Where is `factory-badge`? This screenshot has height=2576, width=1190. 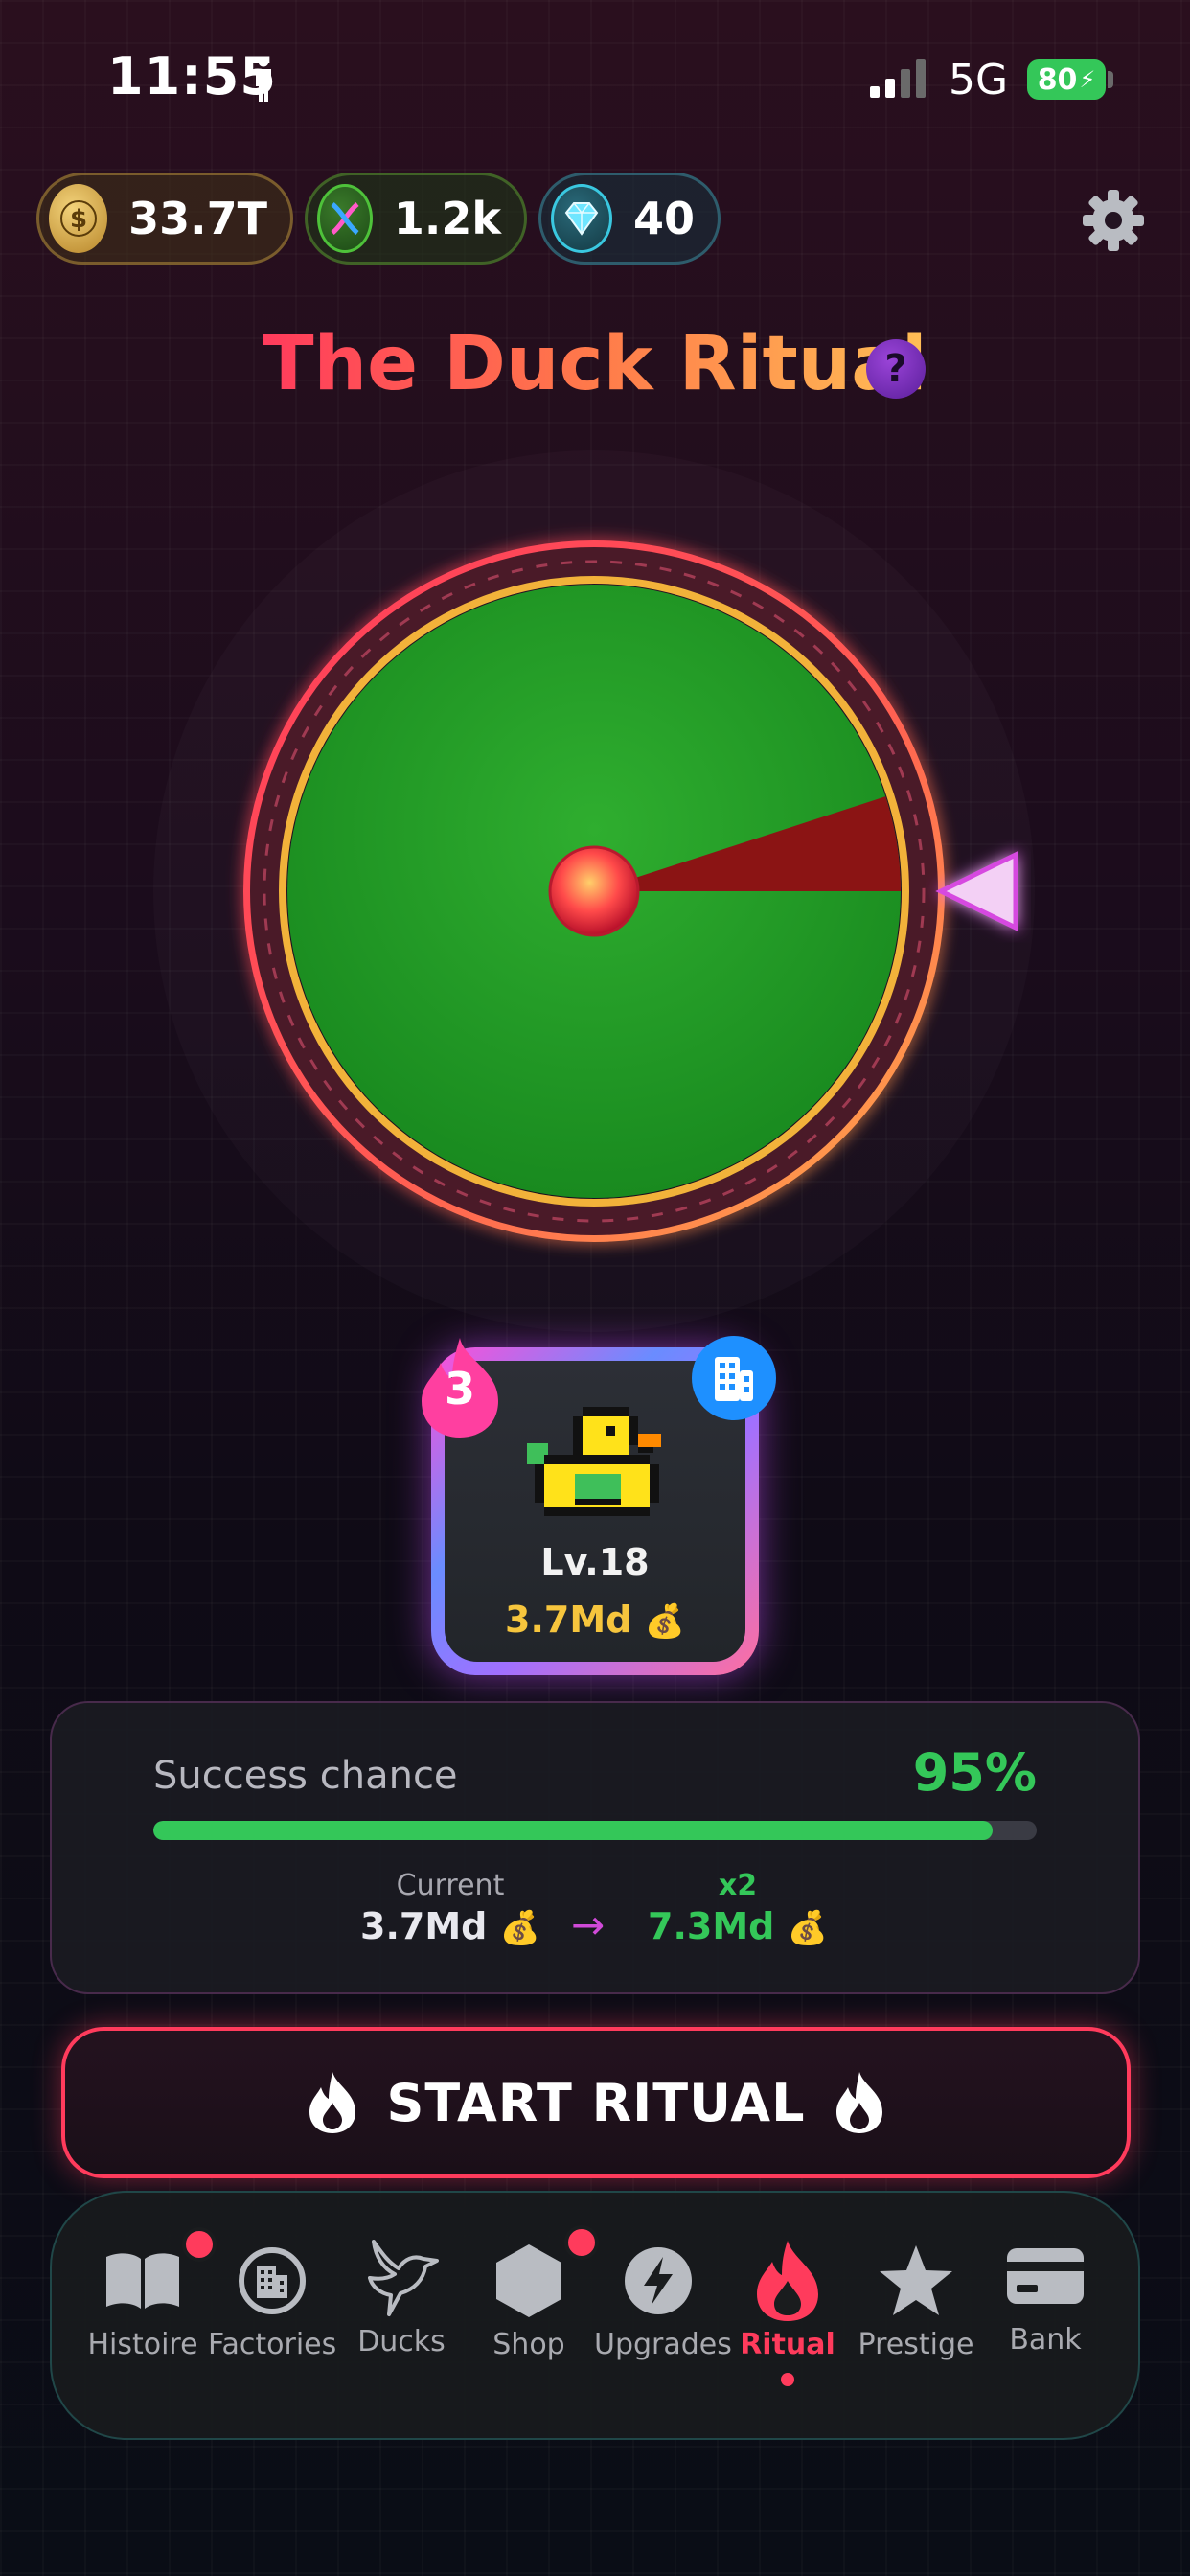 factory-badge is located at coordinates (734, 1378).